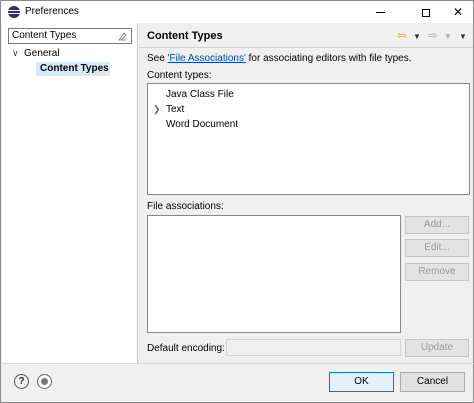 Image resolution: width=474 pixels, height=403 pixels. I want to click on window-title: Preferences, so click(52, 11).